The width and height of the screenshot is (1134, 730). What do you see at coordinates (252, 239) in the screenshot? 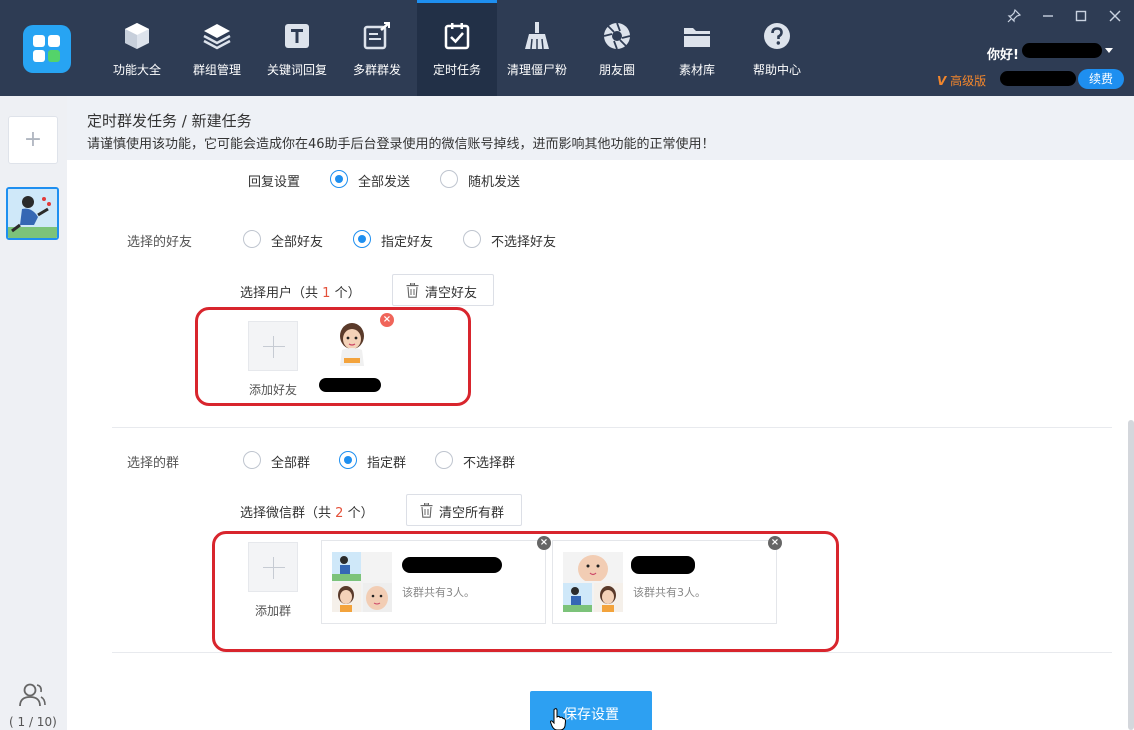
I see `radio-all-friends` at bounding box center [252, 239].